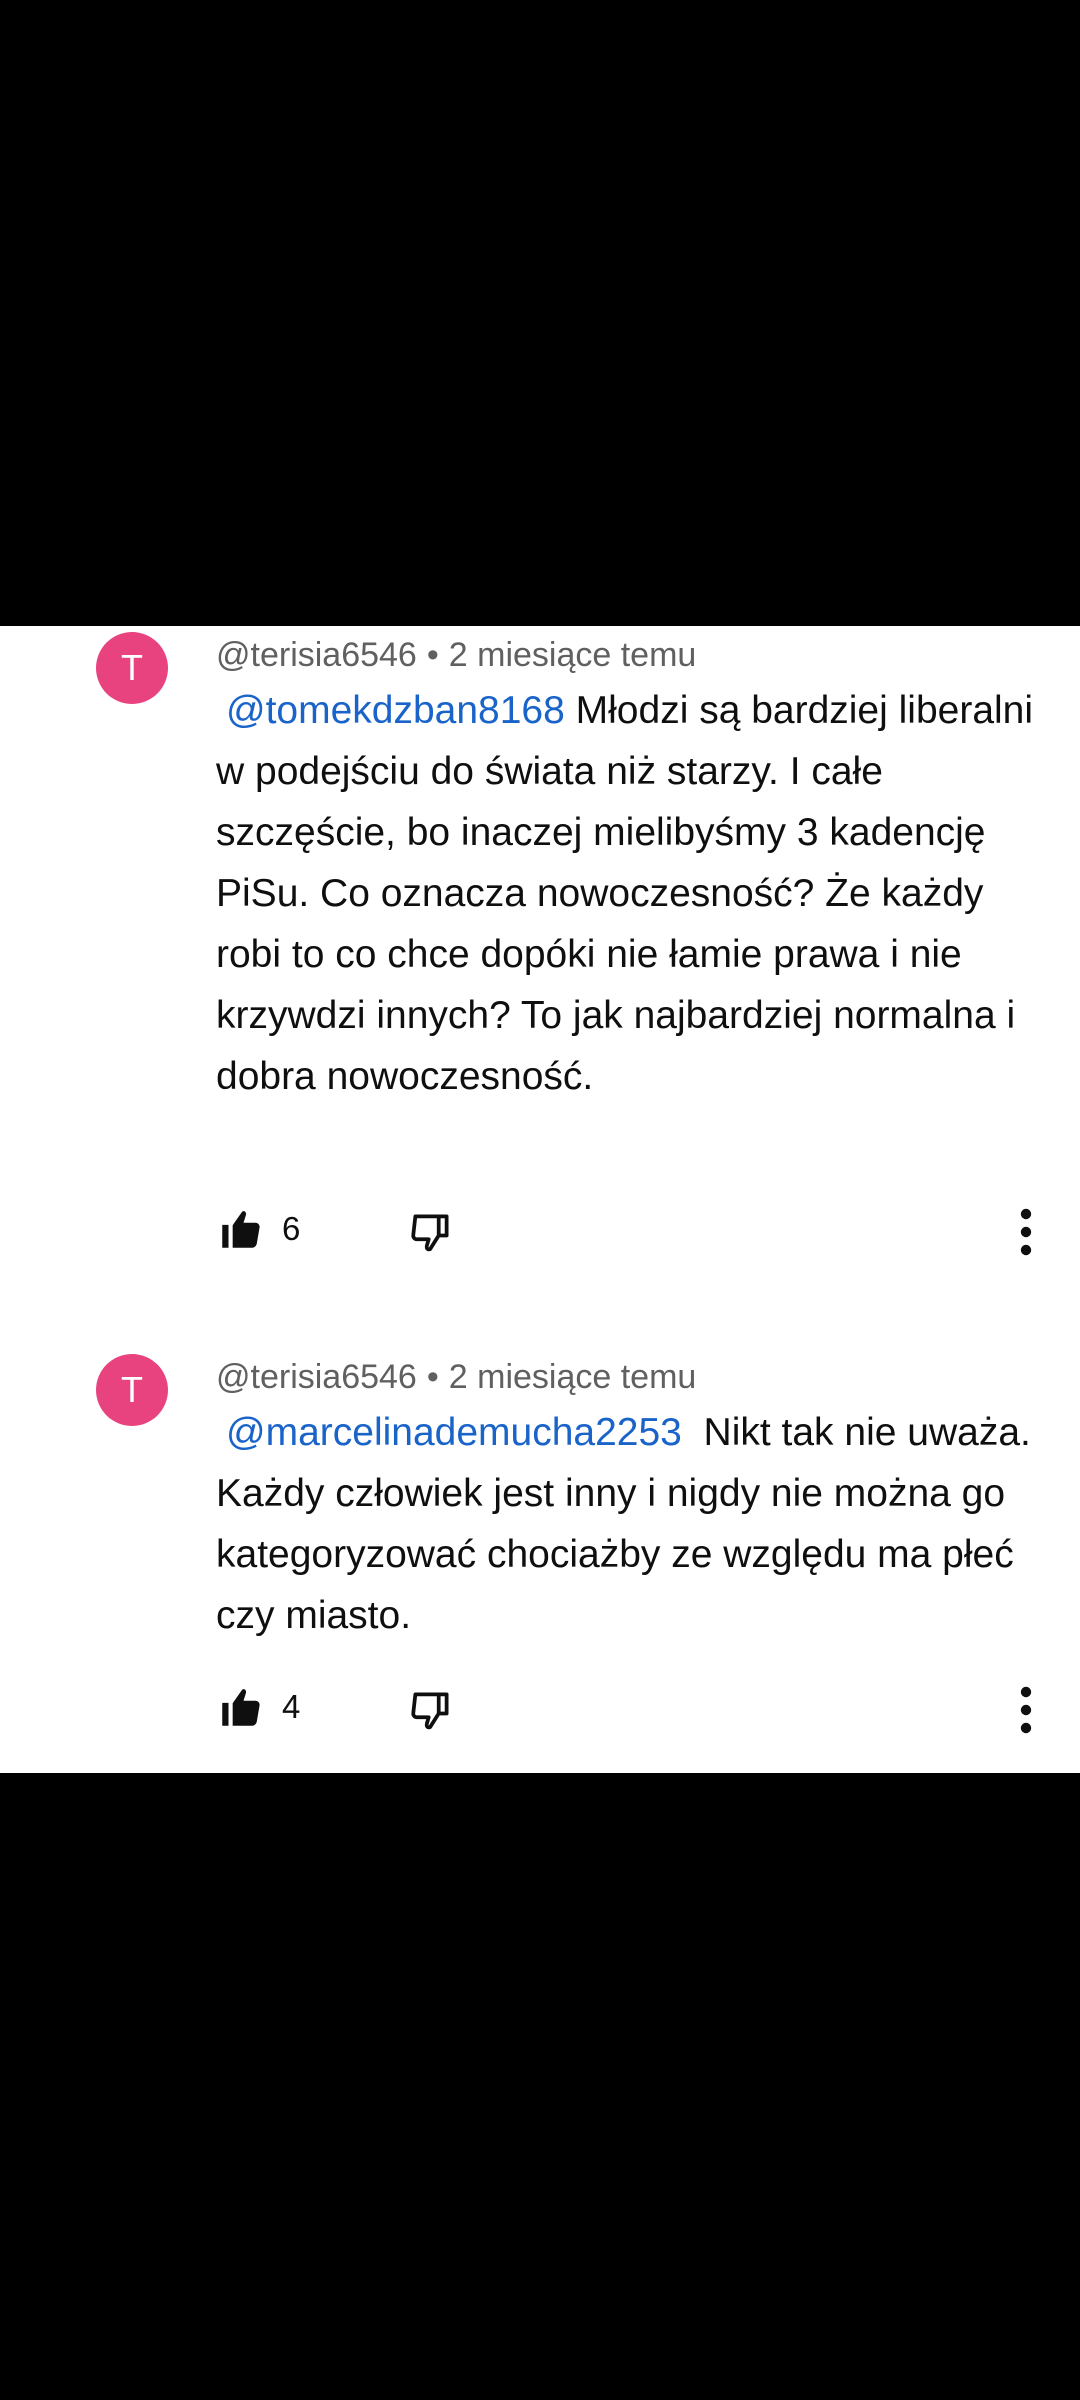  What do you see at coordinates (540, 1234) in the screenshot?
I see `comment-actions: 6` at bounding box center [540, 1234].